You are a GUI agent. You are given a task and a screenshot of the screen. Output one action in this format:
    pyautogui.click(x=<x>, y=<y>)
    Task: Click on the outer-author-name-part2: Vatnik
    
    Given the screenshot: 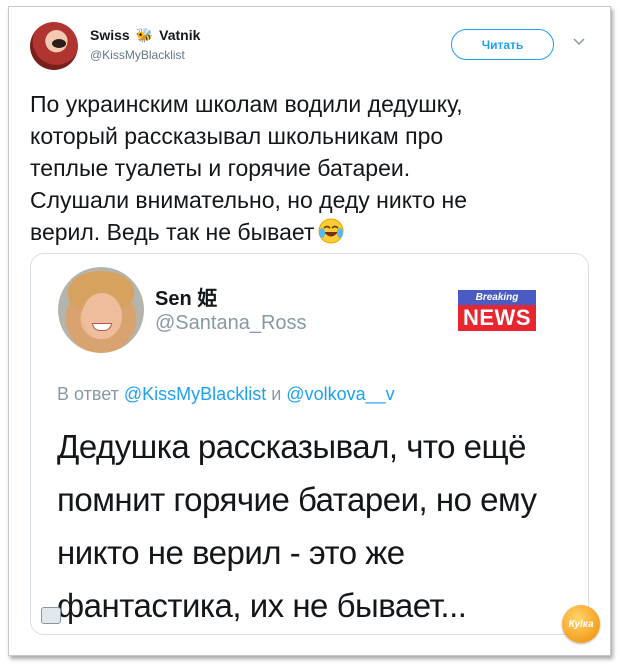 What is the action you would take?
    pyautogui.click(x=180, y=35)
    